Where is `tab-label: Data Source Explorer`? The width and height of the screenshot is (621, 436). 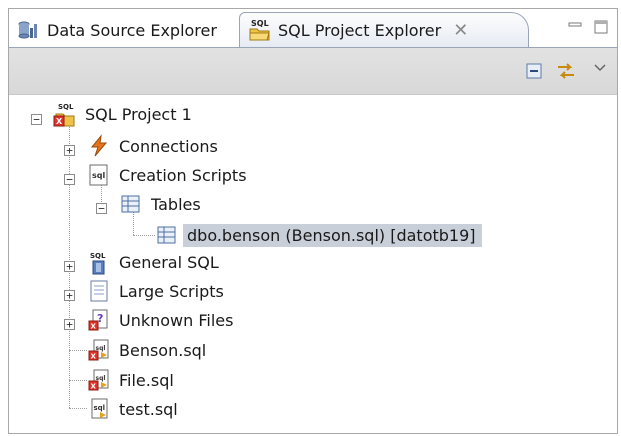 tab-label: Data Source Explorer is located at coordinates (132, 30).